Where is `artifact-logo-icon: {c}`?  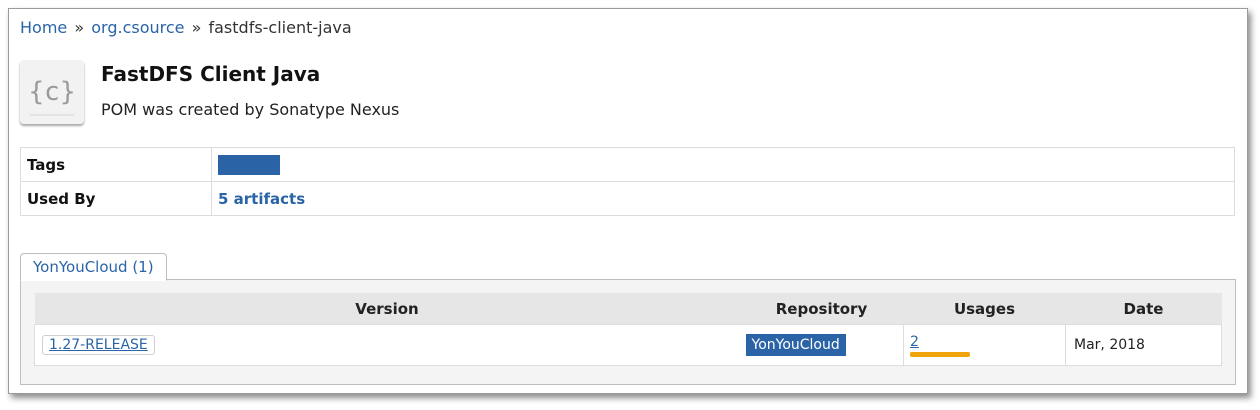 artifact-logo-icon: {c} is located at coordinates (52, 92).